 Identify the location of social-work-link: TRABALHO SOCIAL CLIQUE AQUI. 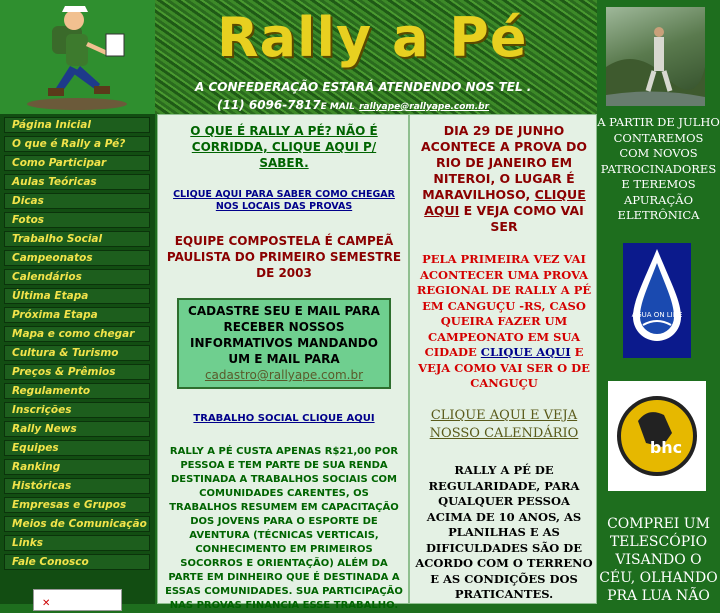
(283, 418).